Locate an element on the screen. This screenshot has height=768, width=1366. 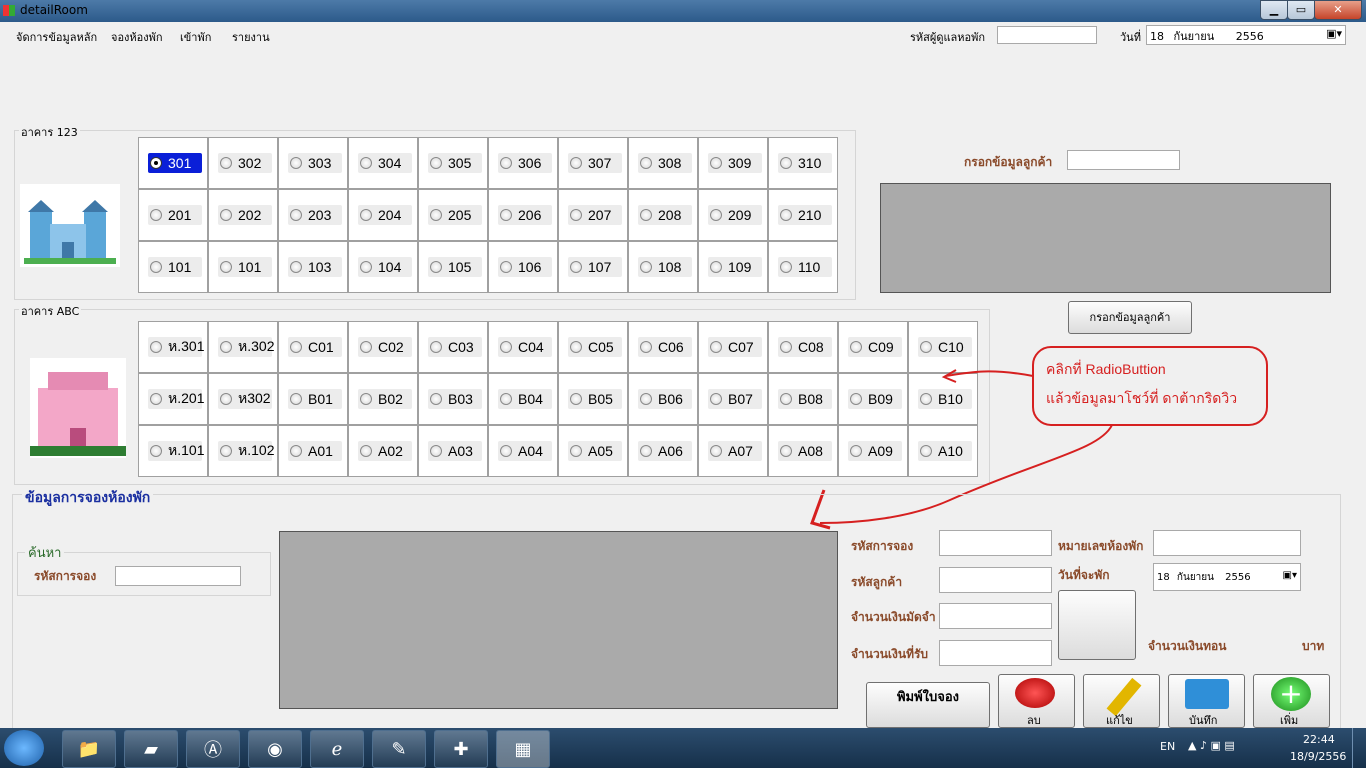
save-button: บันทึก is located at coordinates (1206, 701).